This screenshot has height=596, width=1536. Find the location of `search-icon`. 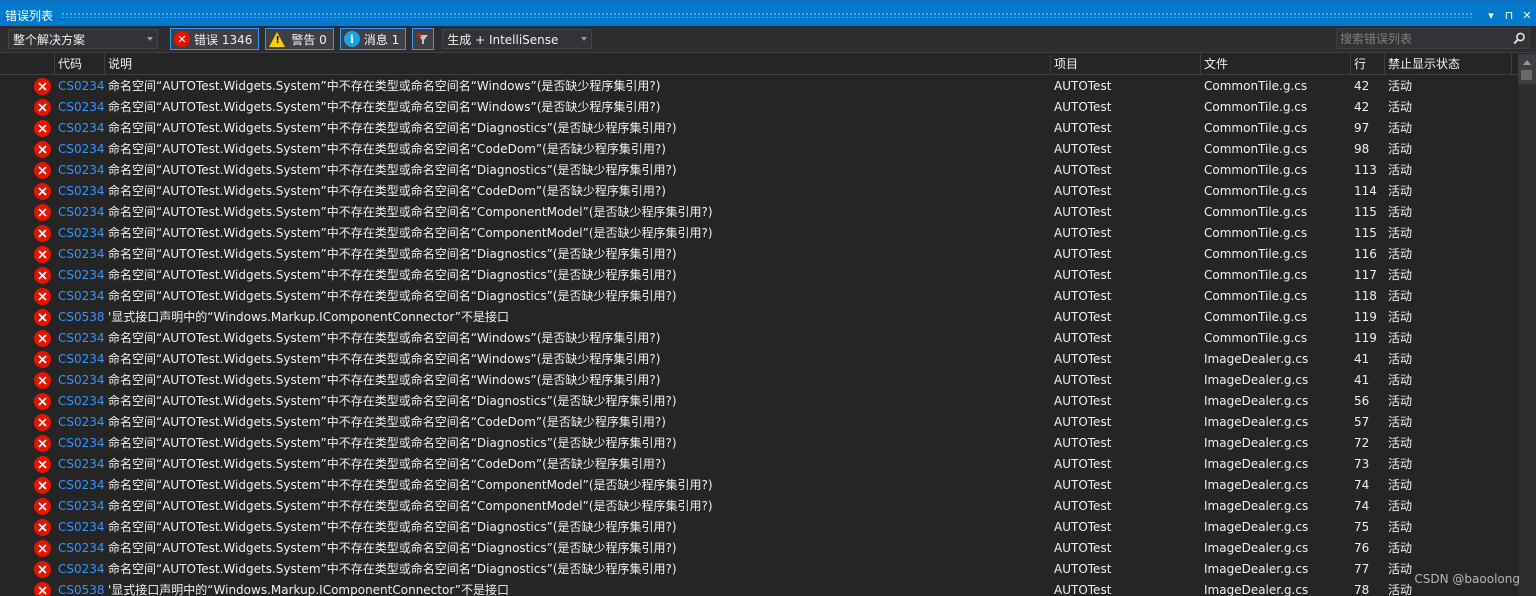

search-icon is located at coordinates (1519, 38).